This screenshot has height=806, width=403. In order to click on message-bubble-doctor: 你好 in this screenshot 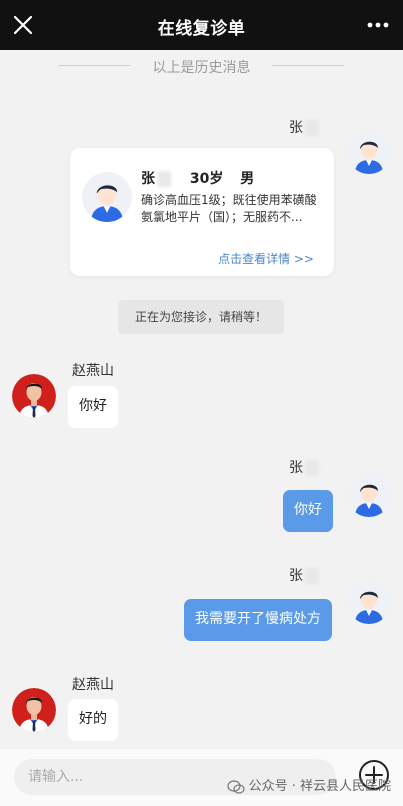, I will do `click(93, 407)`.